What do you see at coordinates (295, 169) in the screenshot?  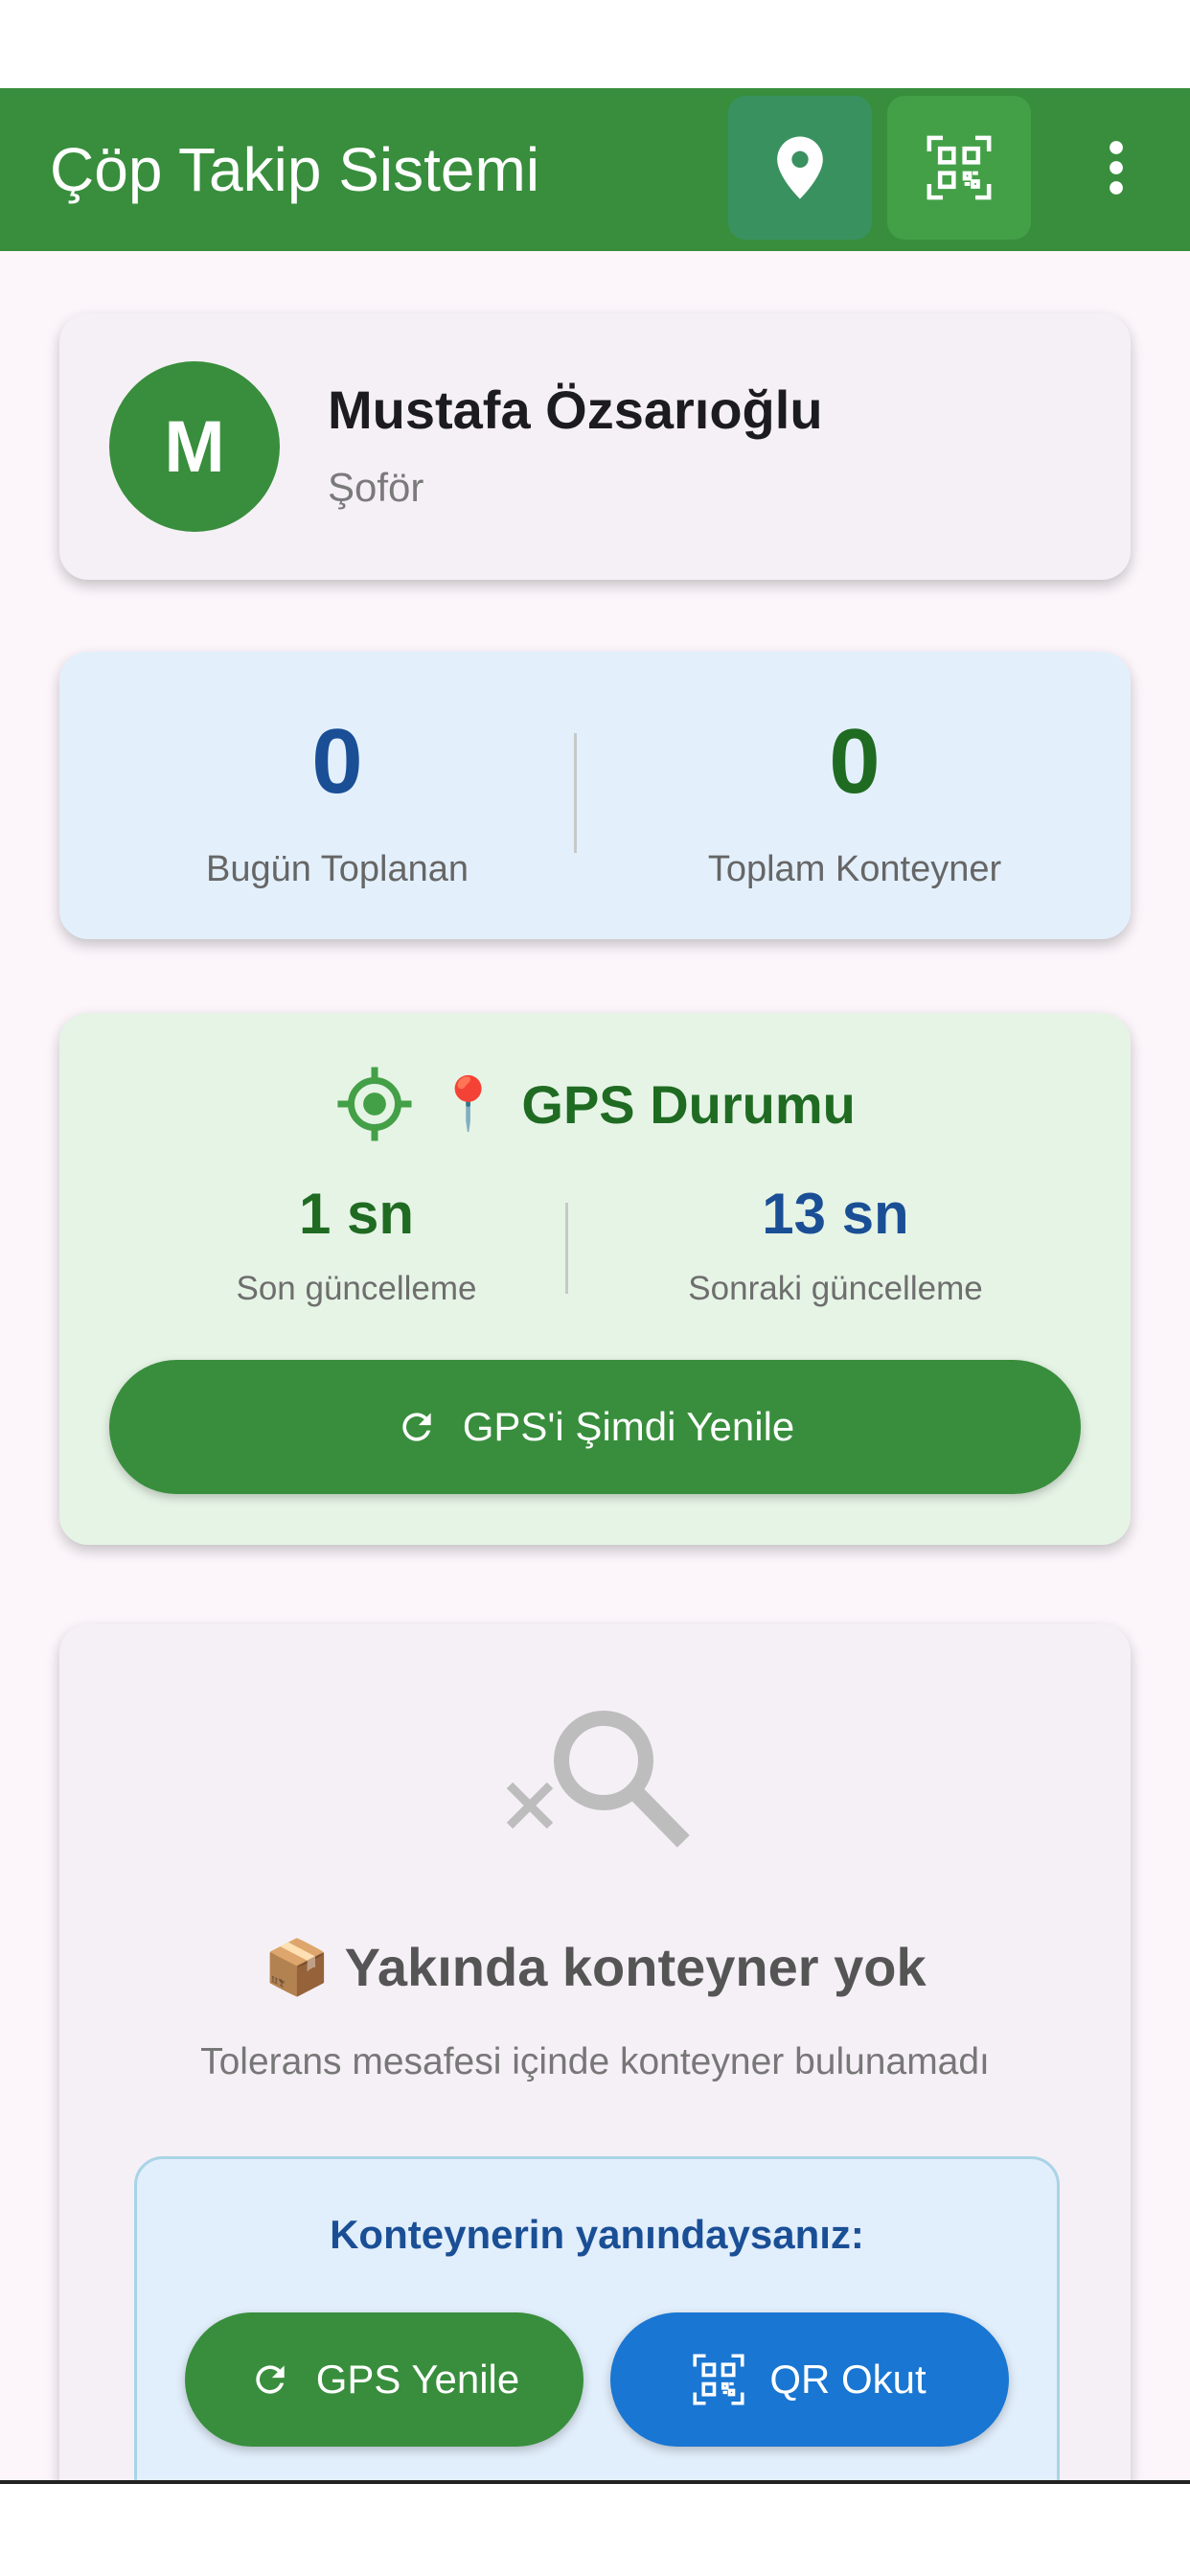 I see `app-title: Çöp Takip Sistemi` at bounding box center [295, 169].